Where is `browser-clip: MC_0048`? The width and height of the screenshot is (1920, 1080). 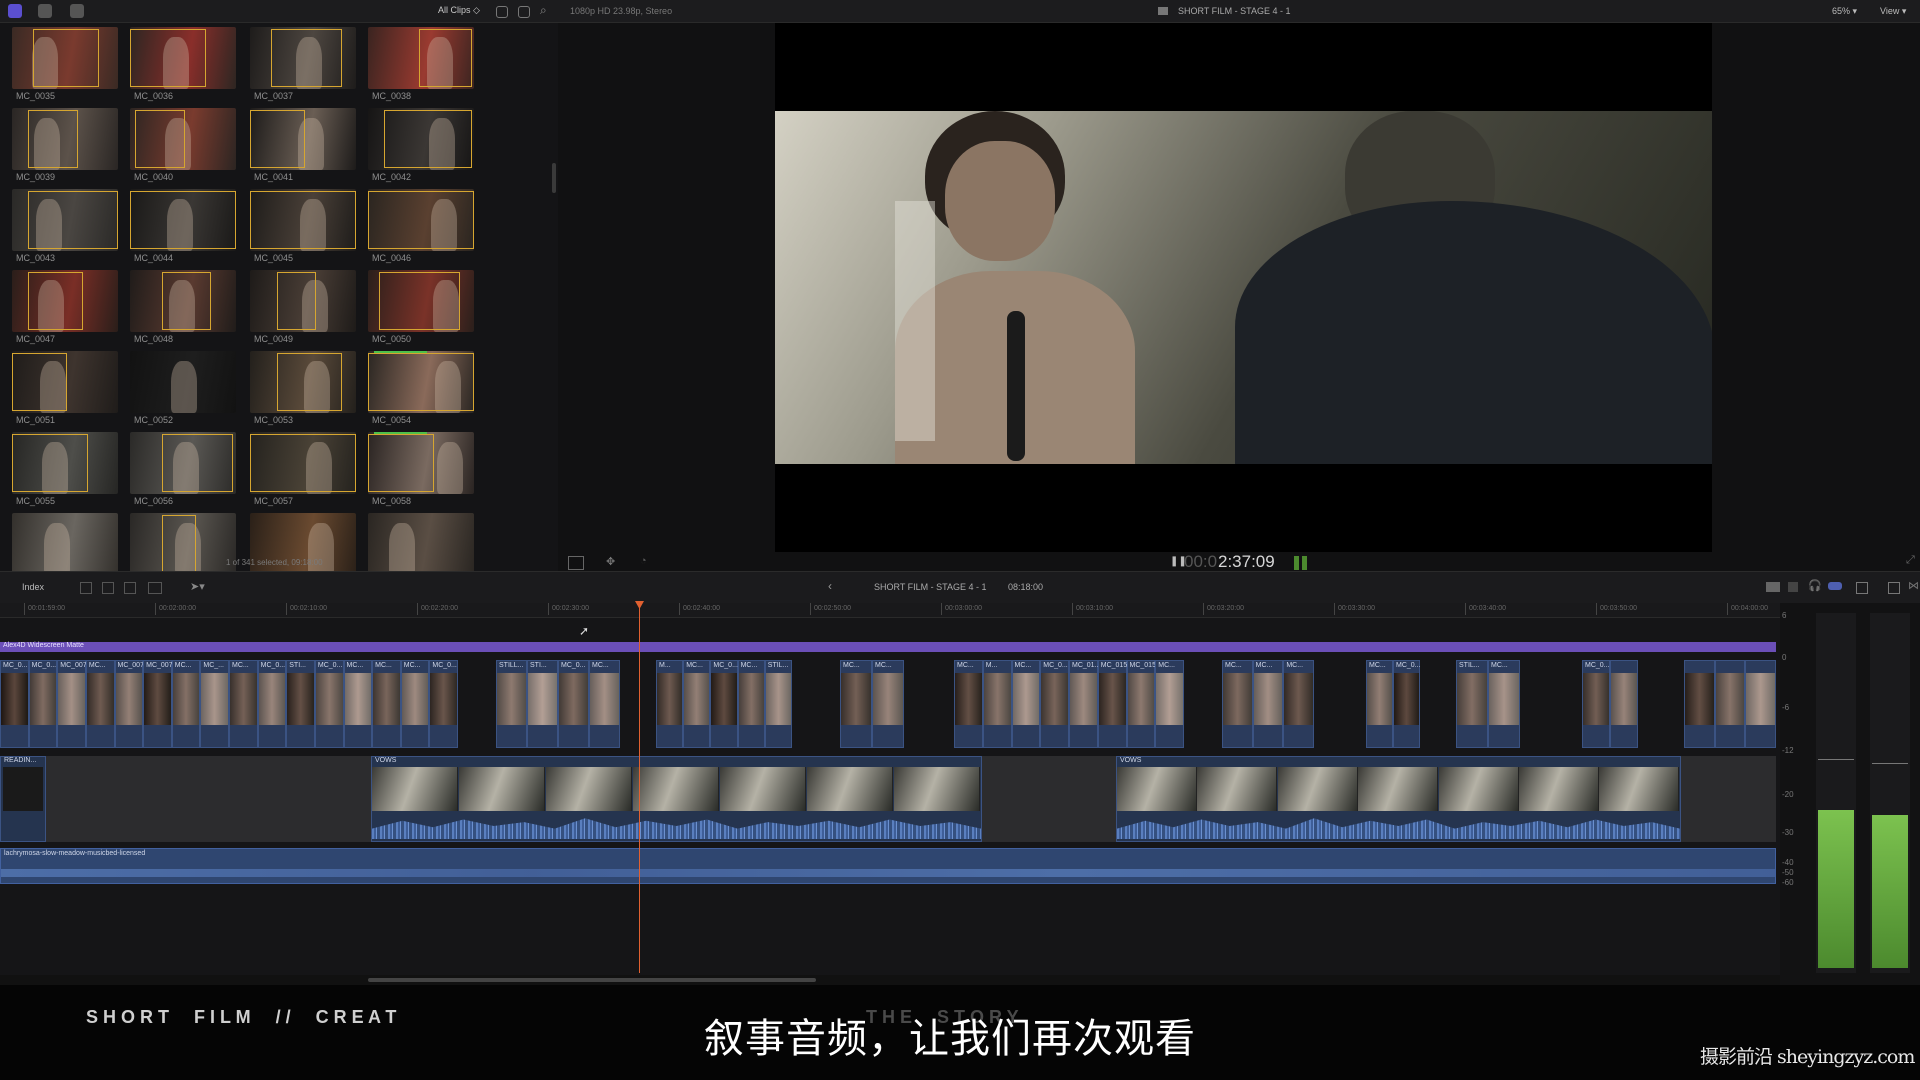 browser-clip: MC_0048 is located at coordinates (183, 308).